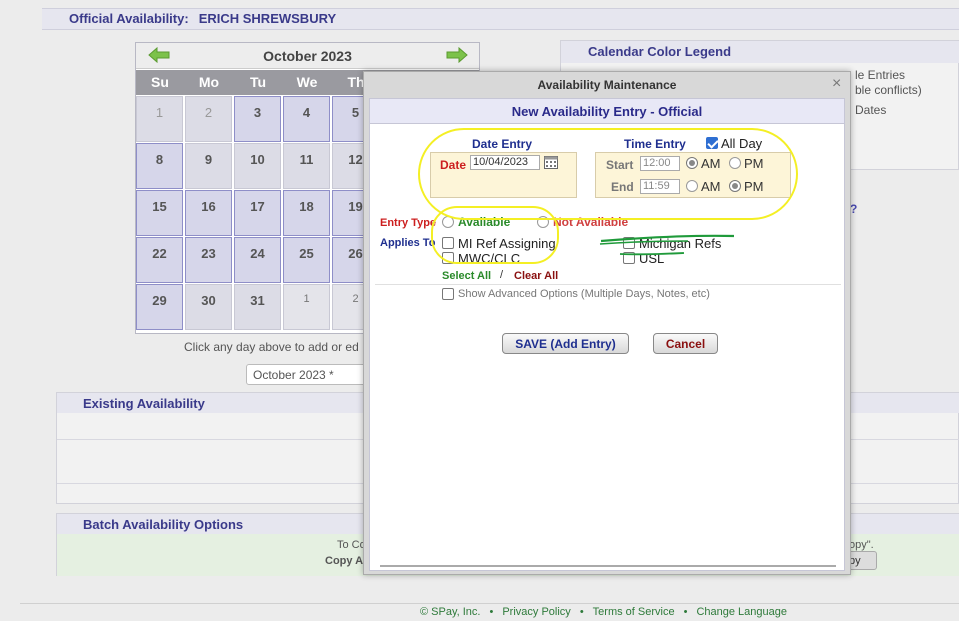  I want to click on mwc-clc-checkbox, so click(448, 258).